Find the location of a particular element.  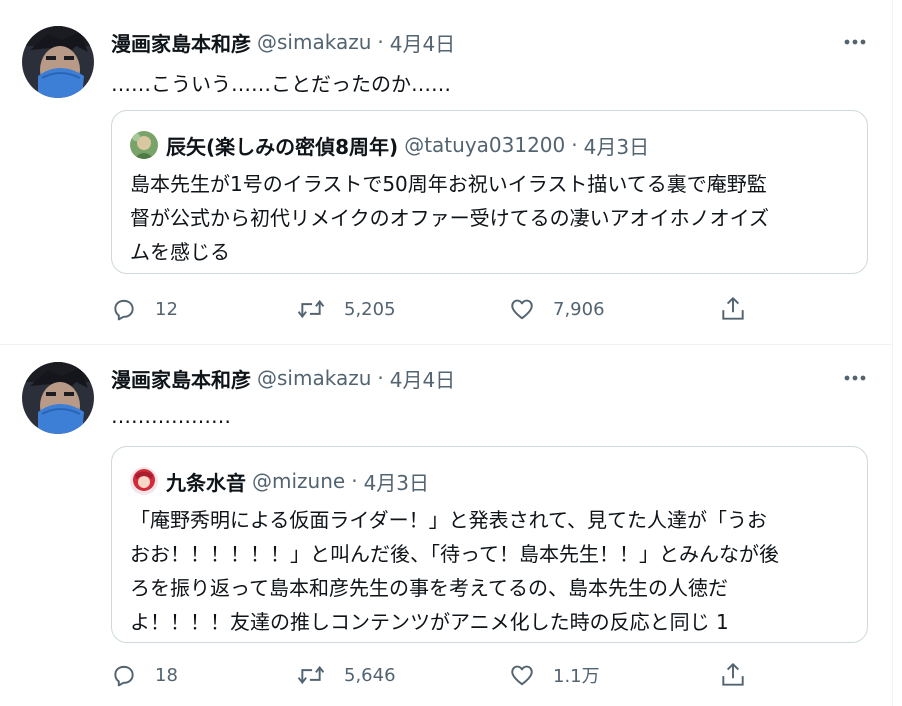

quoted-text-line: 「庵野秀明による仮面ライダー！」と発表されて、見てた人達が「うお is located at coordinates (448, 520).